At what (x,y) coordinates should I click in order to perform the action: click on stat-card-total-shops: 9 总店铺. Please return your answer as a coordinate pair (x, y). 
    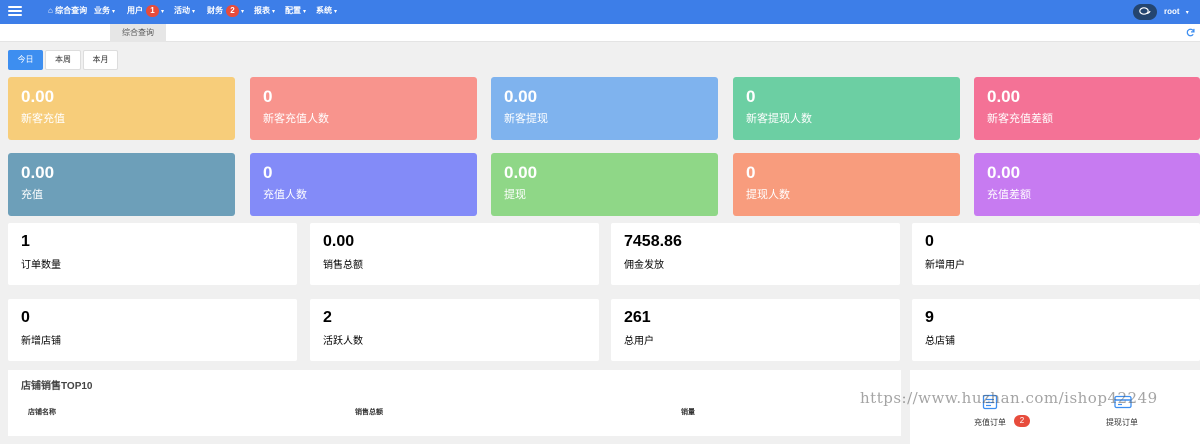
    Looking at the image, I should click on (1056, 330).